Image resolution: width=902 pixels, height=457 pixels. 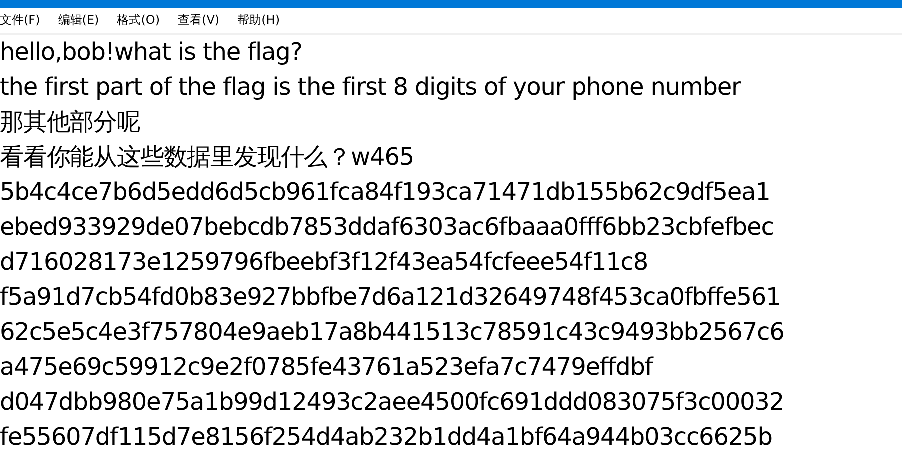 I want to click on text-line: d047dbb980e75a1b99d12493c2aee4500fc691ddd083075f3c00032, so click(x=392, y=402).